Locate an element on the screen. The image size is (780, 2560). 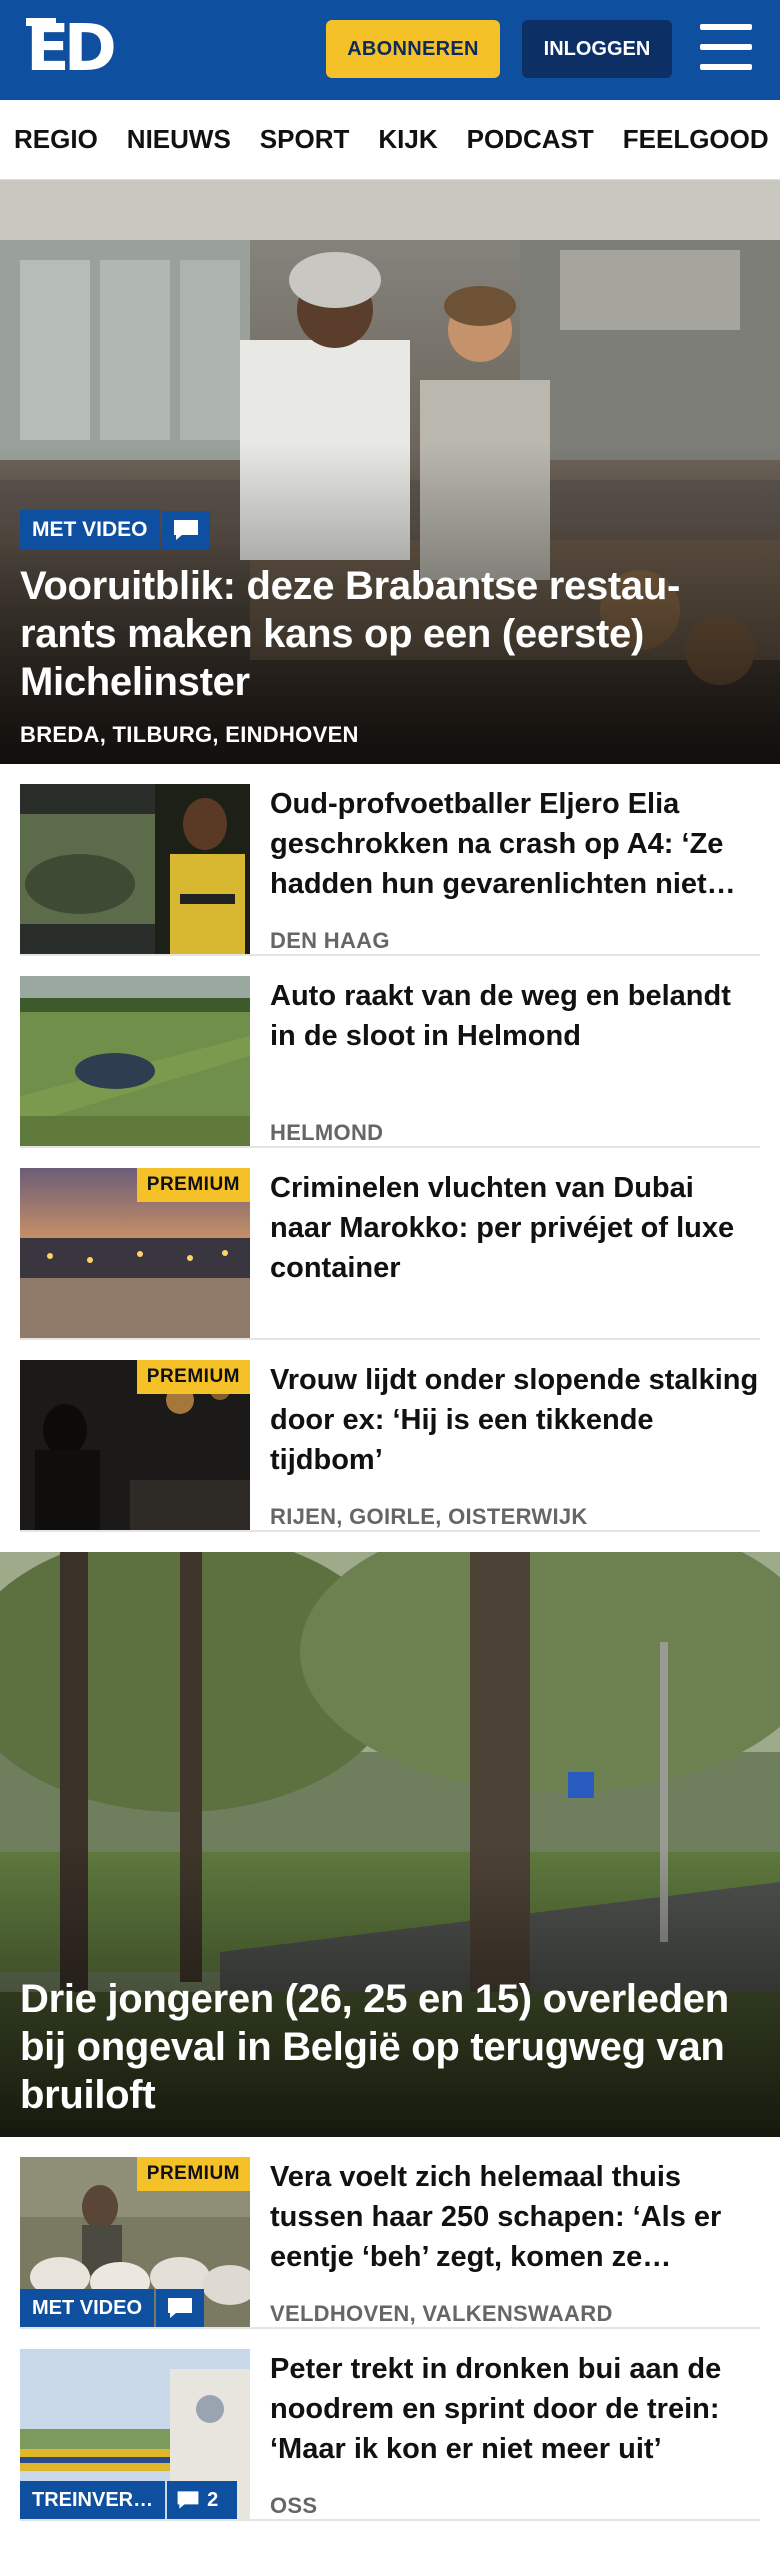
nav-item-regio: REGIO is located at coordinates (56, 139).